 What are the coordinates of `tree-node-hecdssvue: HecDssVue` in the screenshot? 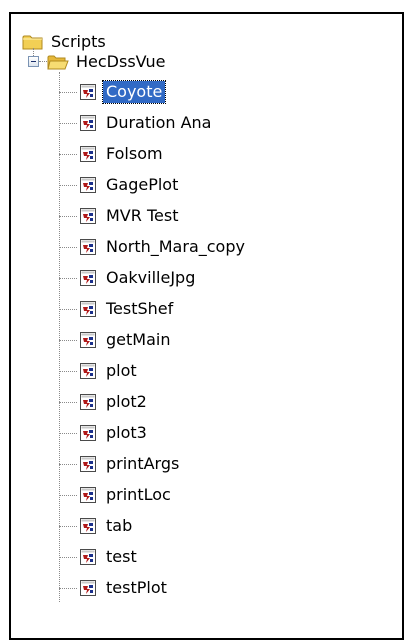 It's located at (108, 62).